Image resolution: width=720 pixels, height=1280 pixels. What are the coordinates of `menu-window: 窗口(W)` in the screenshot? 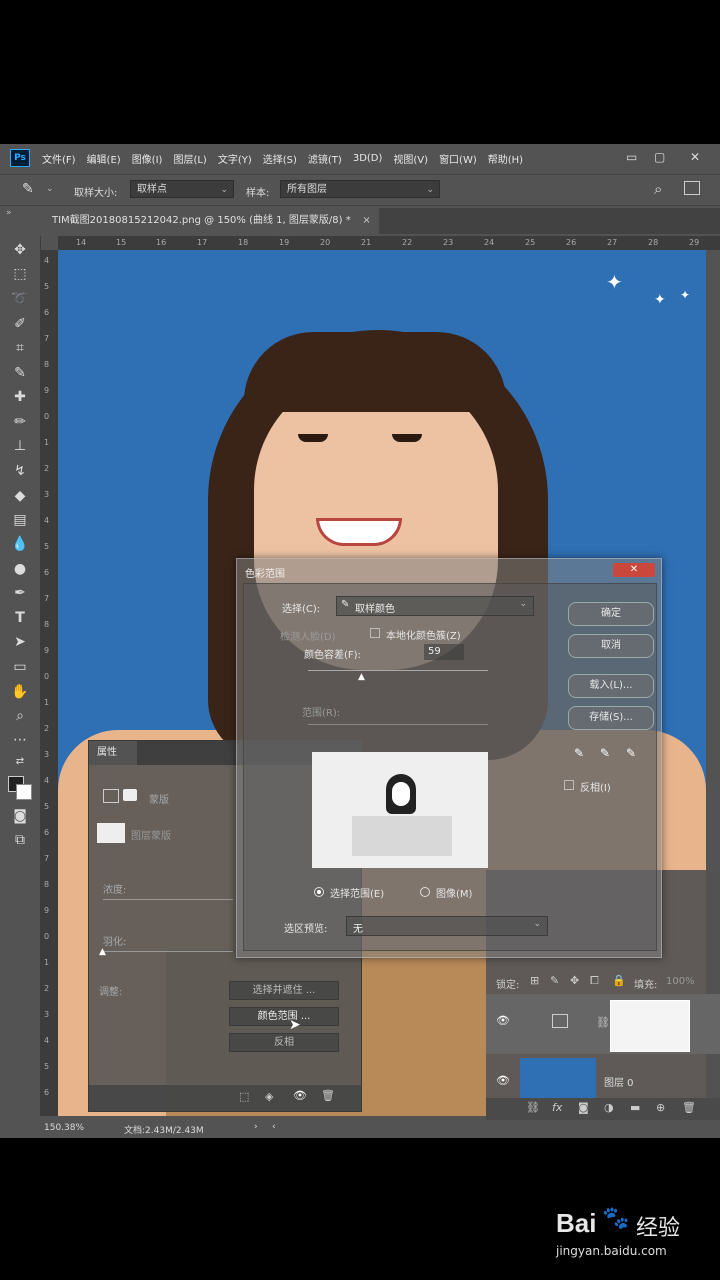 It's located at (458, 158).